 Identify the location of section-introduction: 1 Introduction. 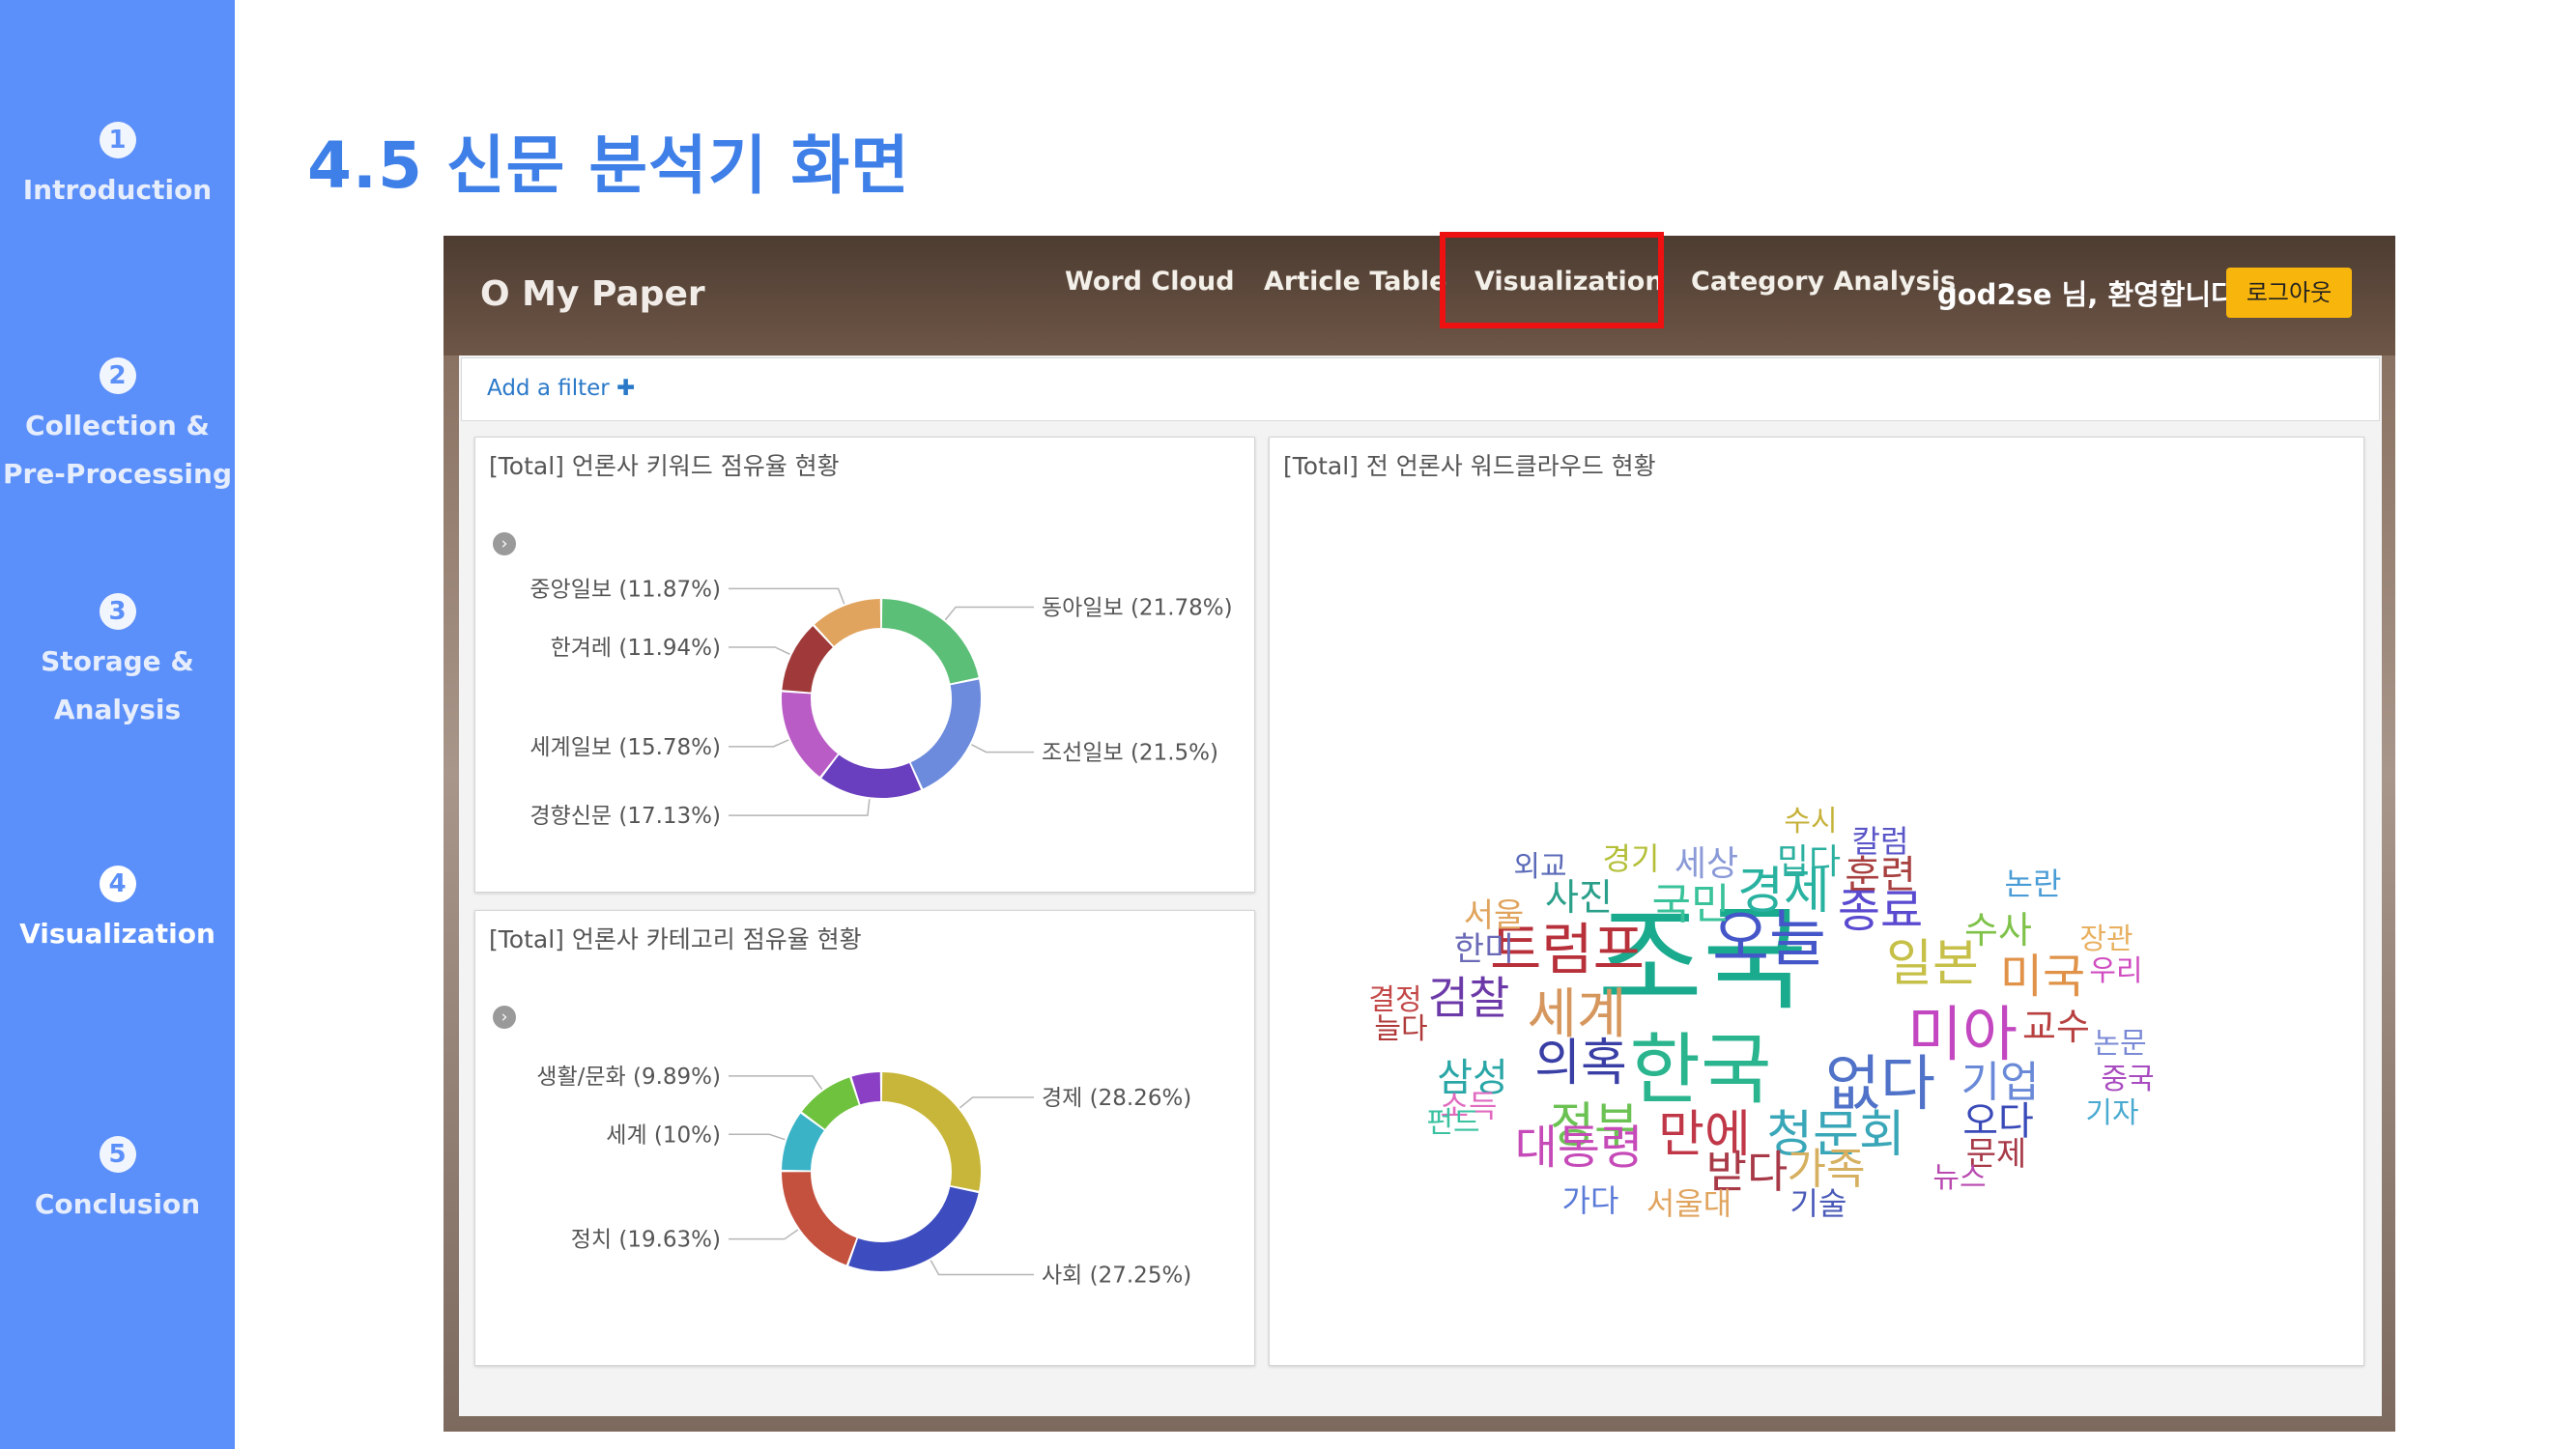
(118, 168).